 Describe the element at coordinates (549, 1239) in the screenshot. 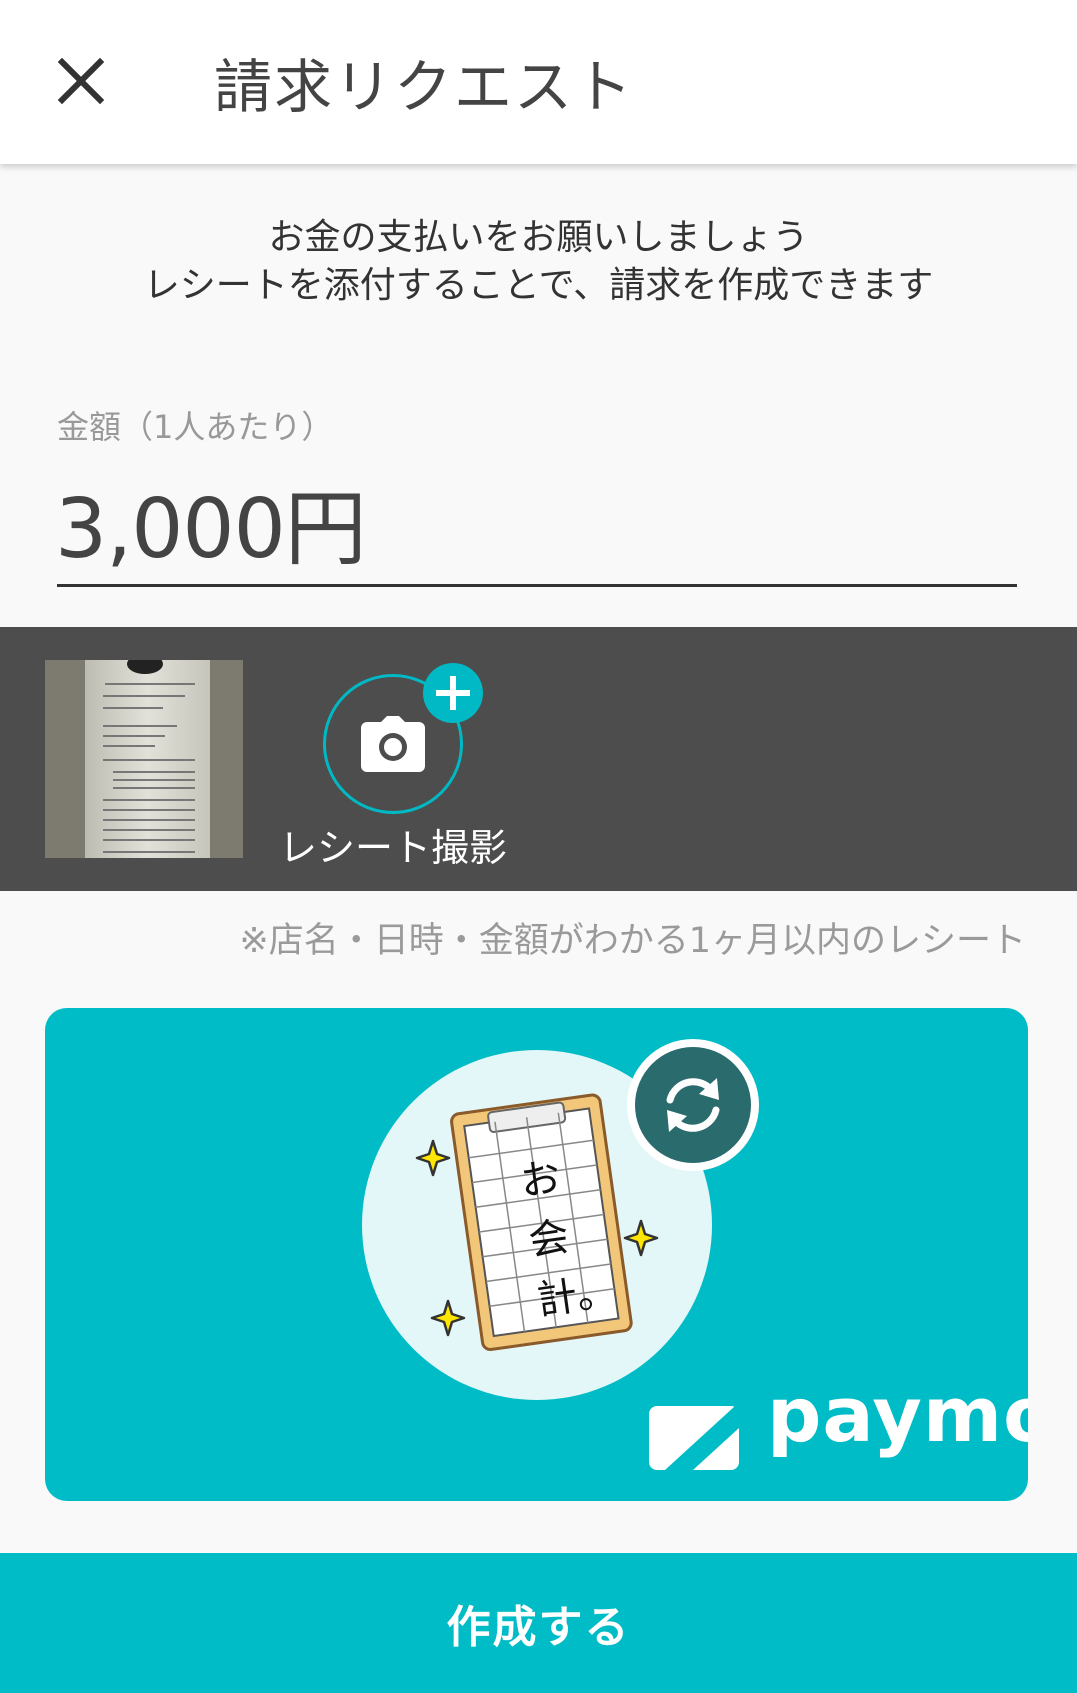

I see `svg-text: 会` at that location.